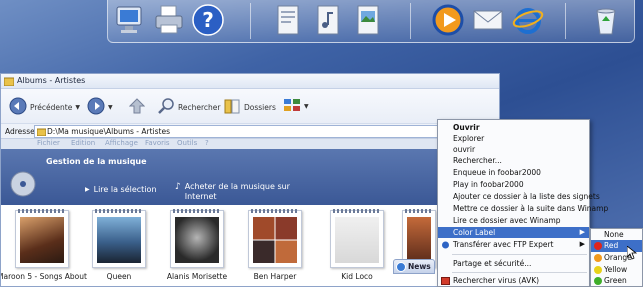  I want to click on album-item-kidloco, so click(357, 240).